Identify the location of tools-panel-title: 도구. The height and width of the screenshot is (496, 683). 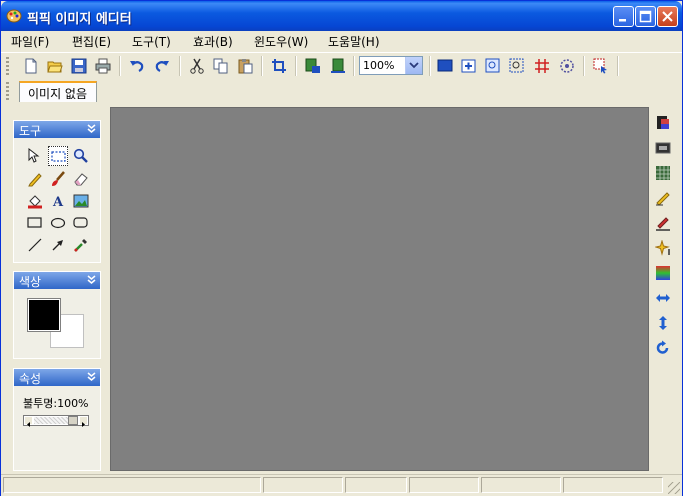
(30, 131).